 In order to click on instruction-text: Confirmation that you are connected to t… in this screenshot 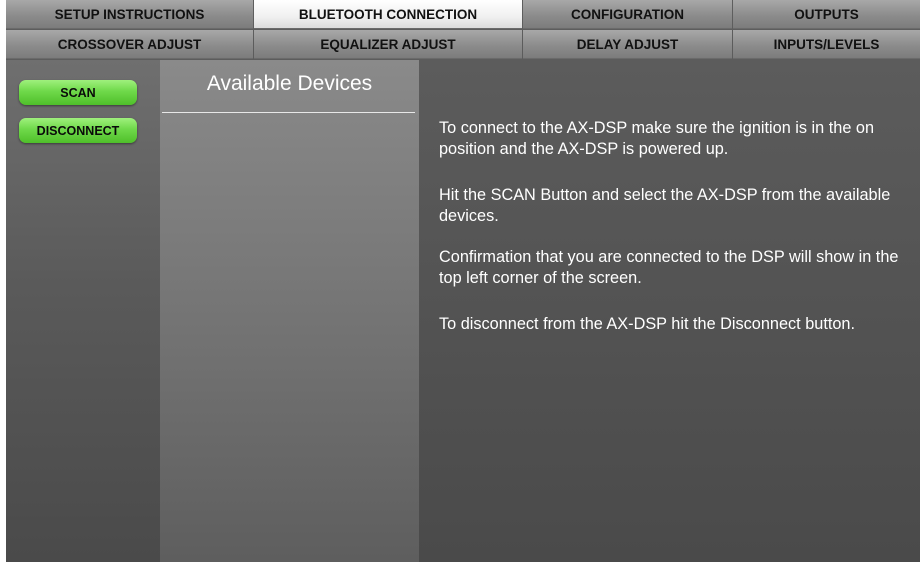, I will do `click(669, 267)`.